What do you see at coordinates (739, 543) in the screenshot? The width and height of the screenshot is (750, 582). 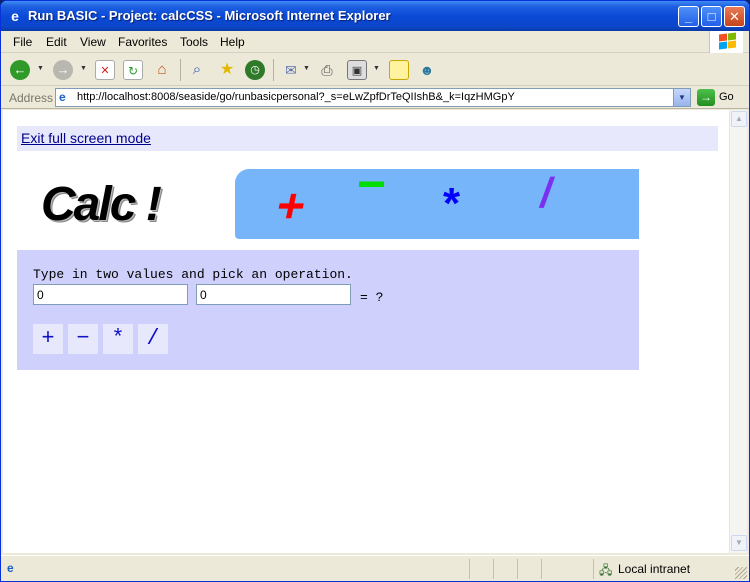 I see `scroll-down-icon: ▼` at bounding box center [739, 543].